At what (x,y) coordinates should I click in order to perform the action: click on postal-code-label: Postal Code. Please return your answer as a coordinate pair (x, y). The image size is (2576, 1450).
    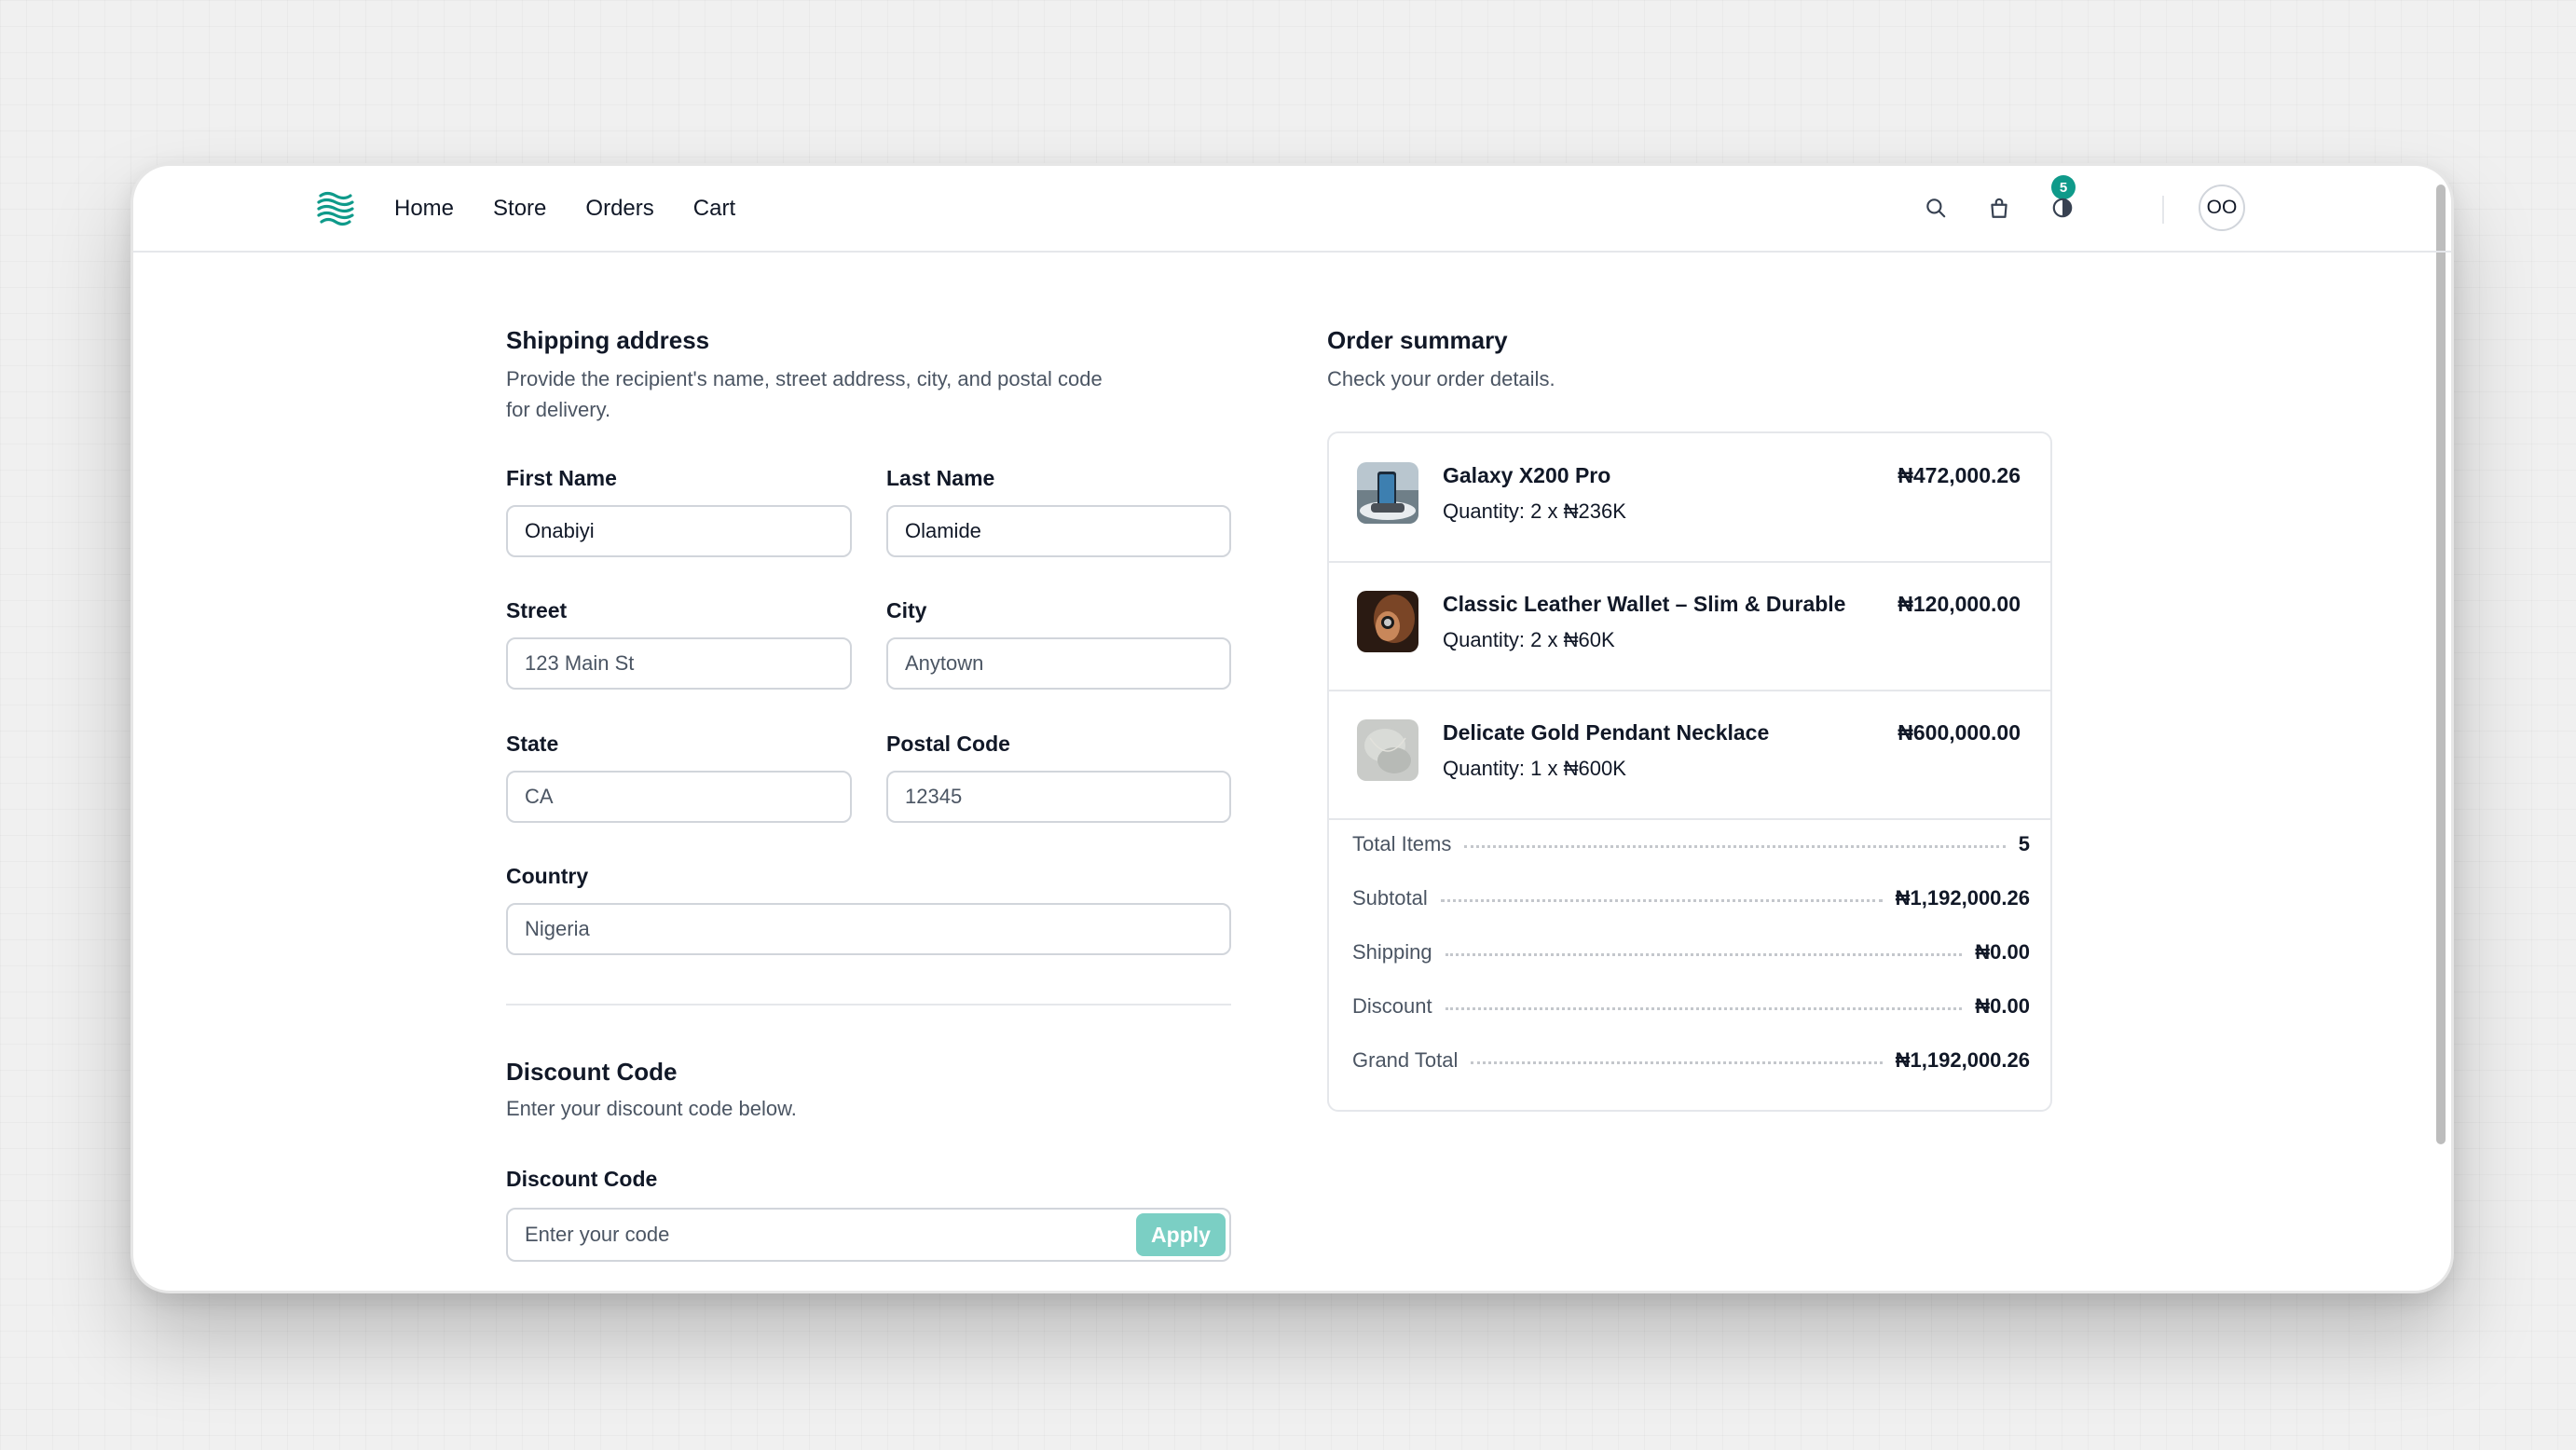
    Looking at the image, I should click on (948, 744).